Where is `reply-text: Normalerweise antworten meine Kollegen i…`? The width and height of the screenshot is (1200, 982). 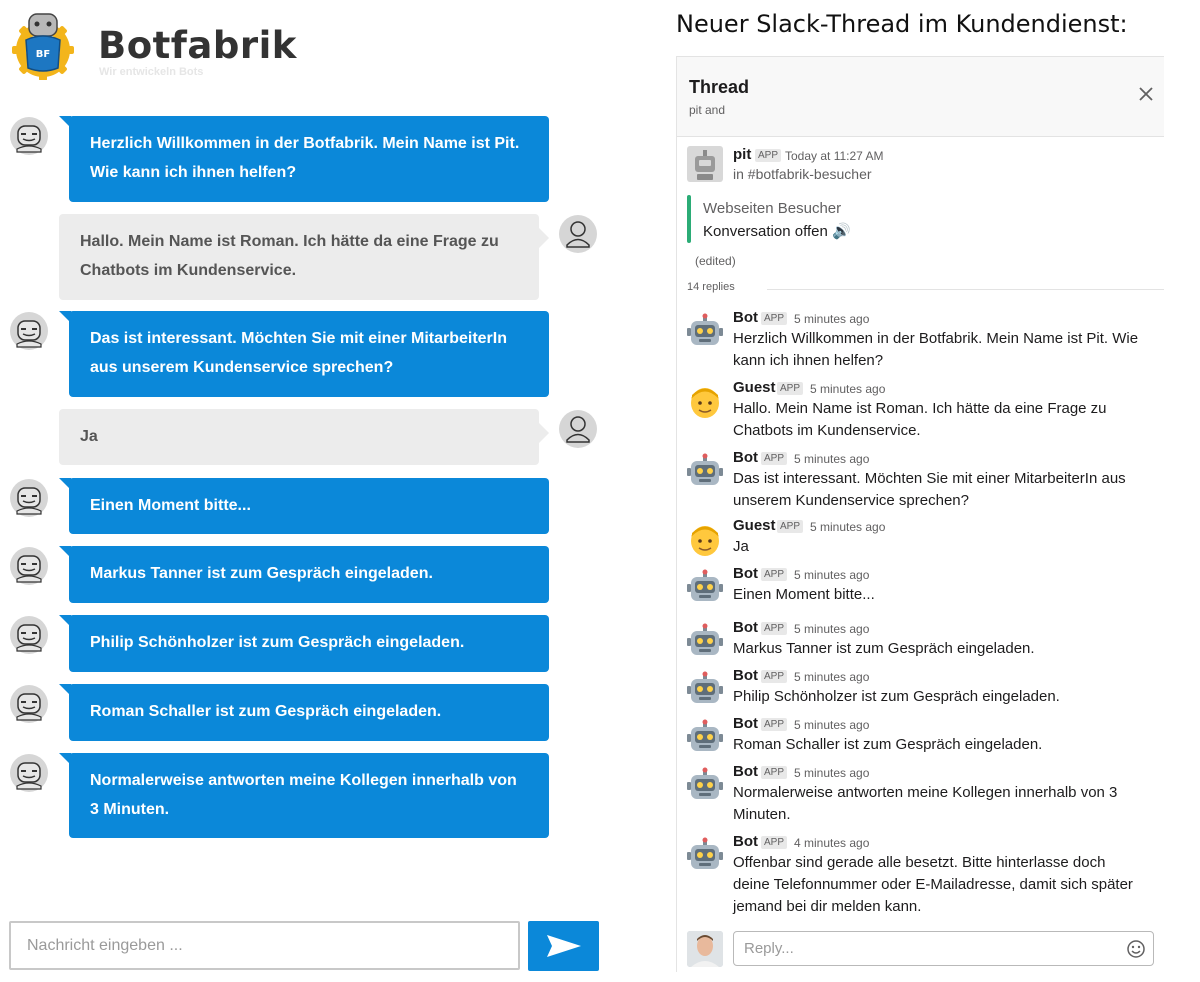 reply-text: Normalerweise antworten meine Kollegen i… is located at coordinates (925, 803).